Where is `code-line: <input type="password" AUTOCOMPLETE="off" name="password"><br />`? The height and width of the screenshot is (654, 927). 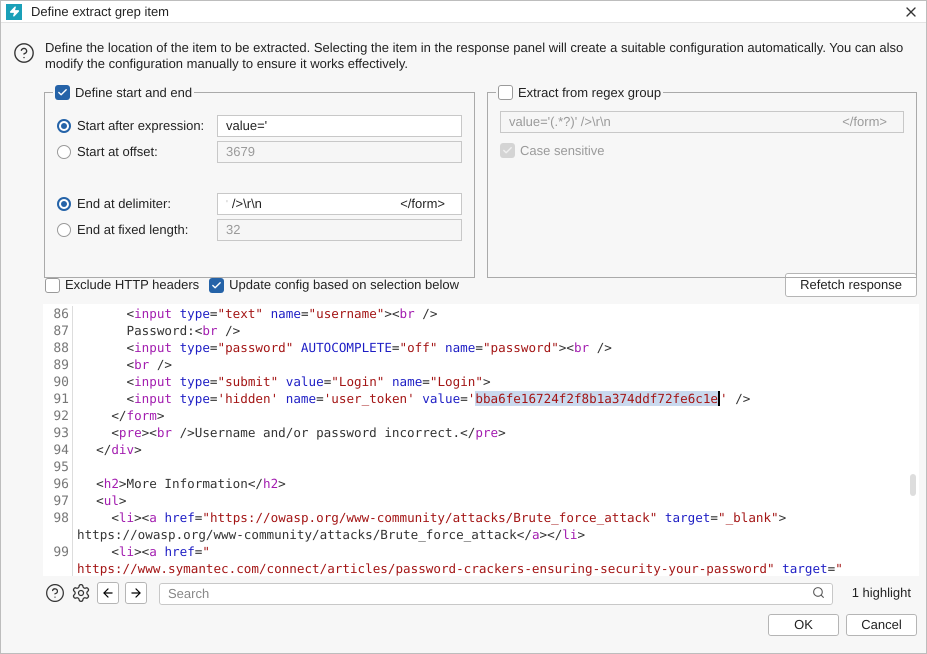
code-line: <input type="password" AUTOCOMPLETE="off" name="password"><br /> is located at coordinates (368, 348).